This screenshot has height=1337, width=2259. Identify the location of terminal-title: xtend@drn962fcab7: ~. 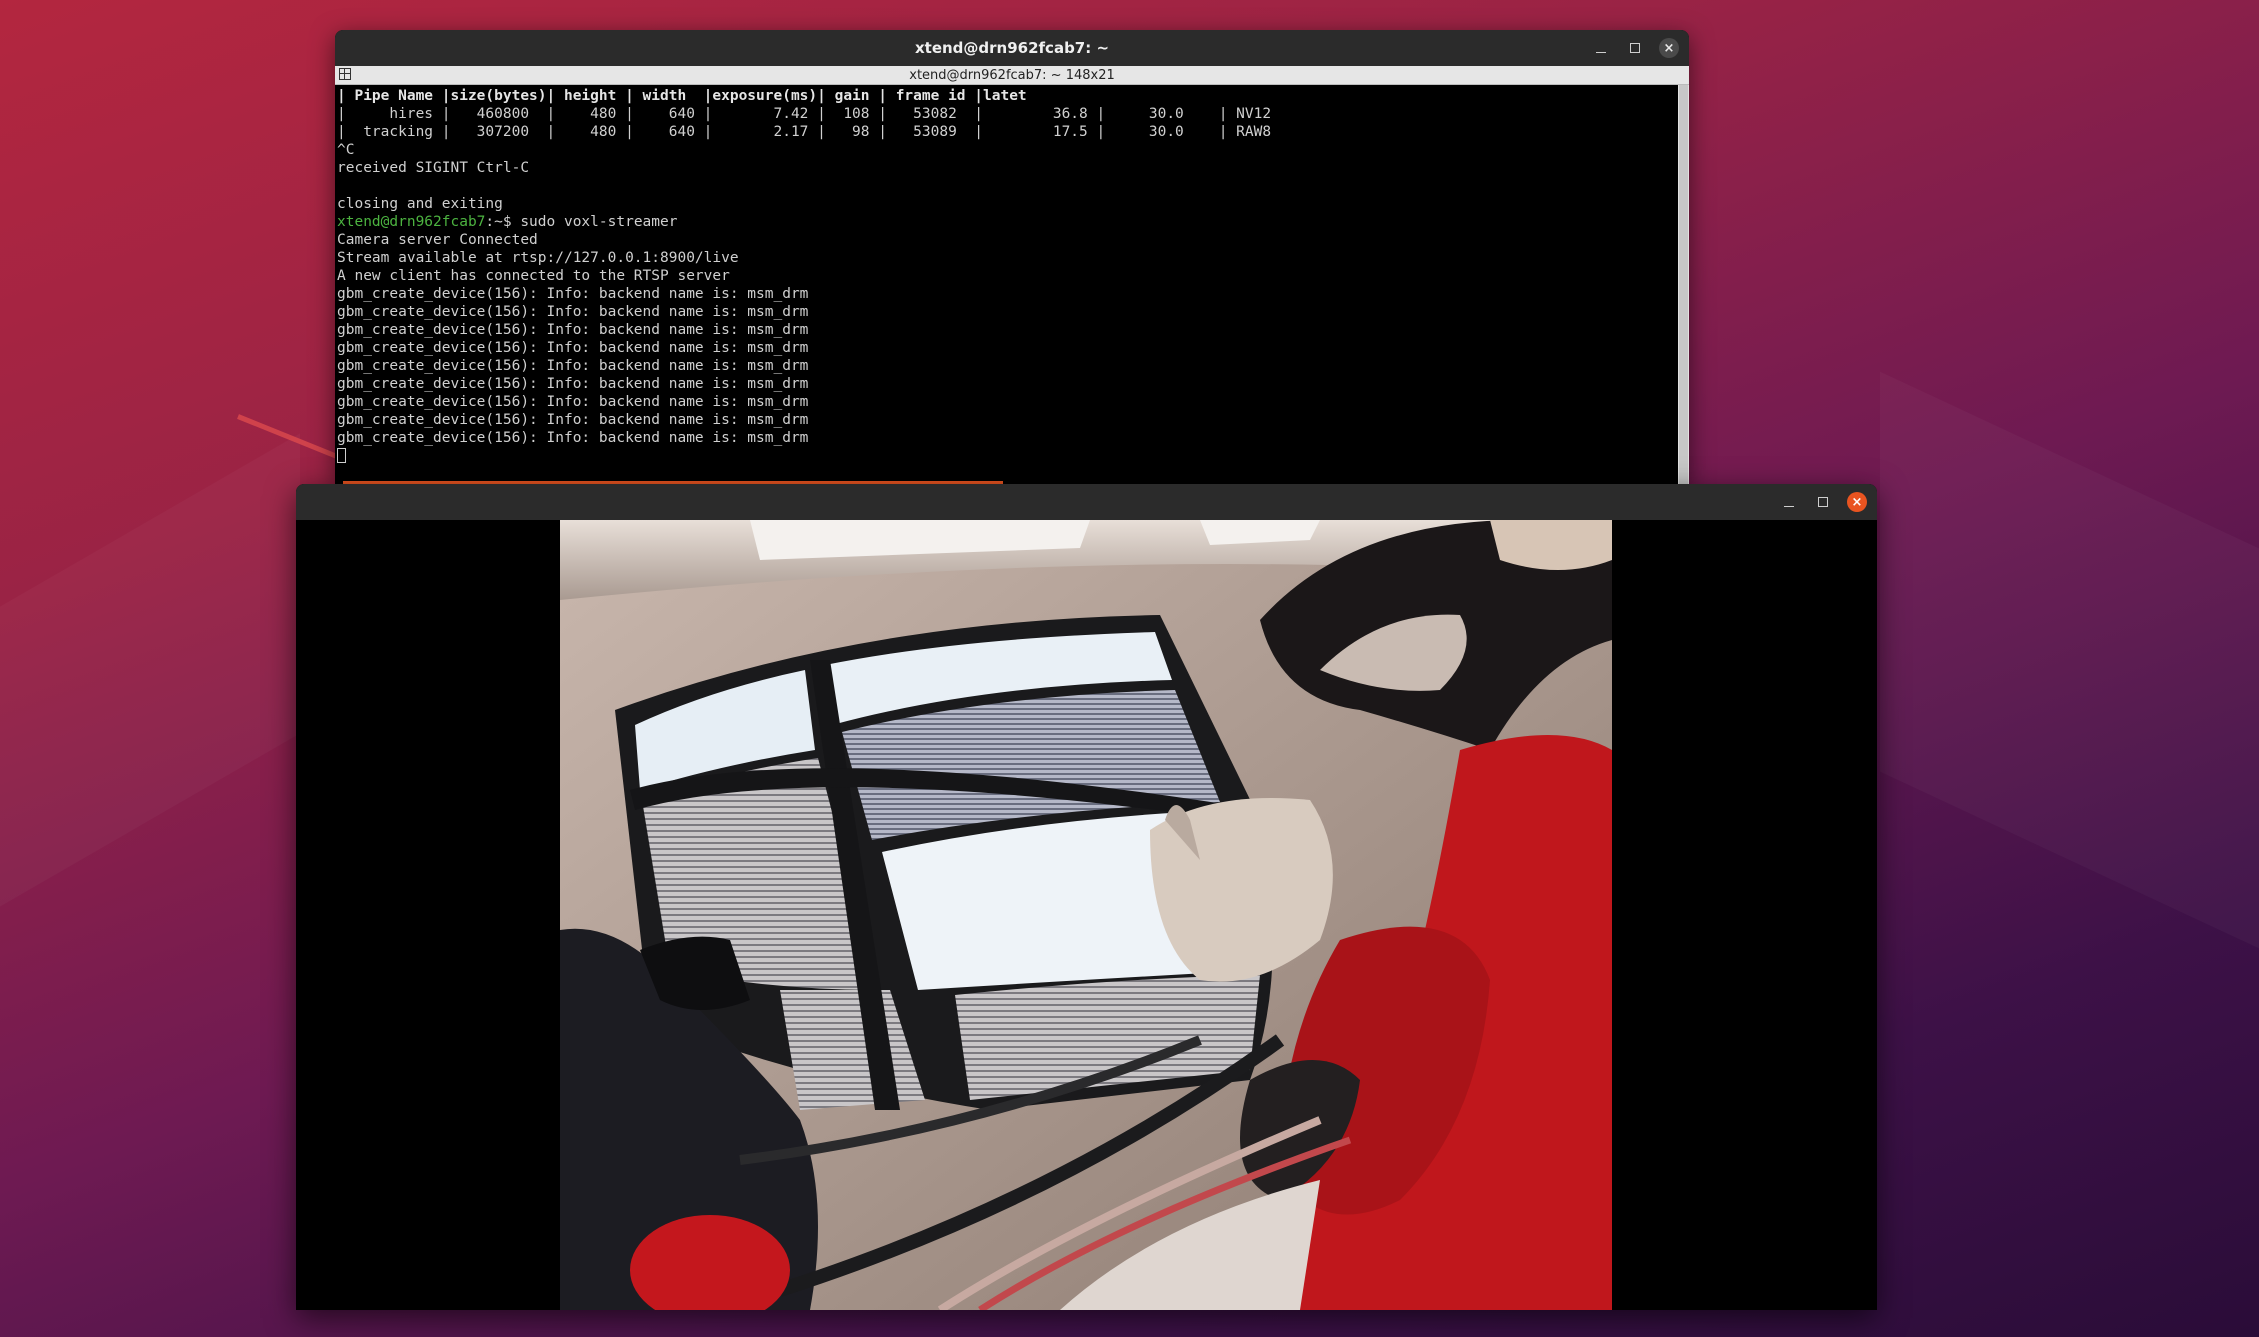
(1012, 48).